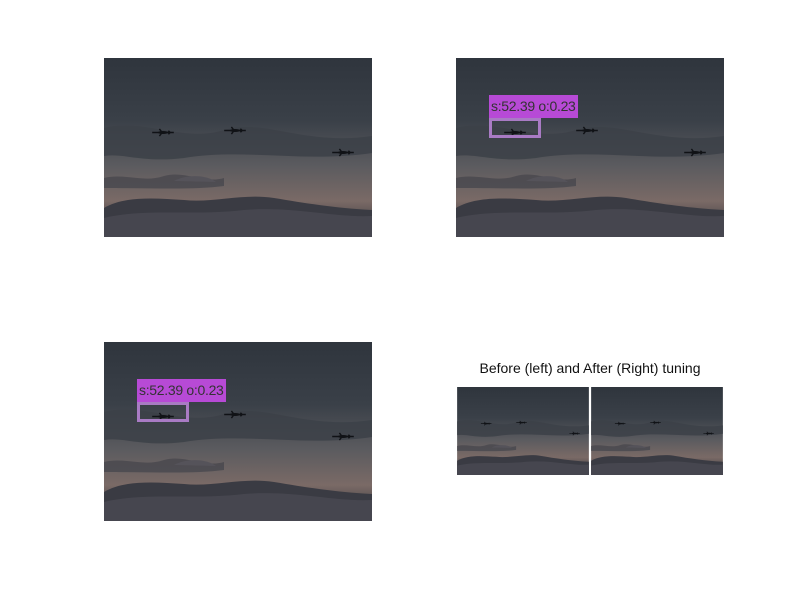  What do you see at coordinates (657, 431) in the screenshot?
I see `after-tuning-image` at bounding box center [657, 431].